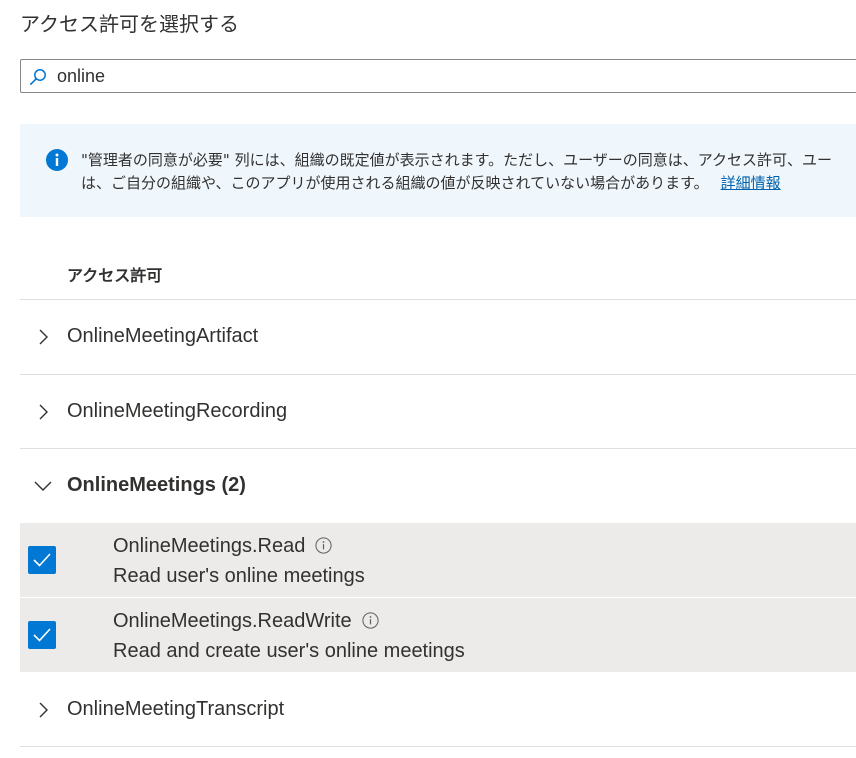 This screenshot has width=856, height=758. What do you see at coordinates (438, 337) in the screenshot?
I see `group-row-onlinemeetingartifact: OnlineMeetingArtifact` at bounding box center [438, 337].